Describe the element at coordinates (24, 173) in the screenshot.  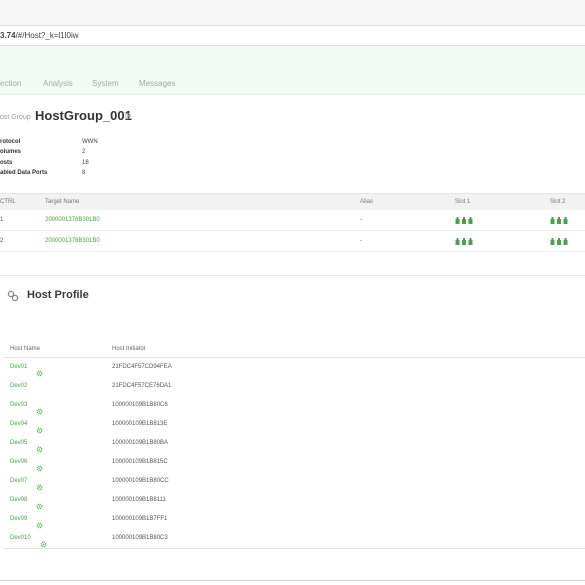
I see `property-label-enabled-ports: abled Data Ports` at that location.